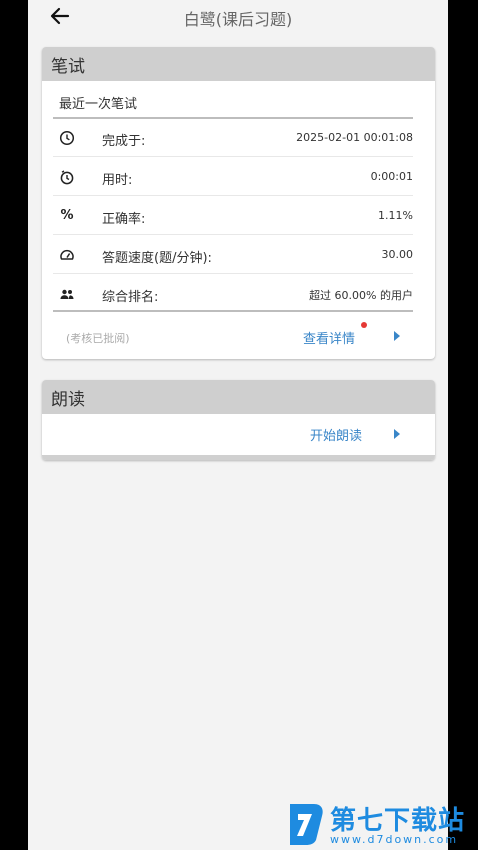  I want to click on speed-row: 答题速度(题/分钟): 30.00, so click(233, 255).